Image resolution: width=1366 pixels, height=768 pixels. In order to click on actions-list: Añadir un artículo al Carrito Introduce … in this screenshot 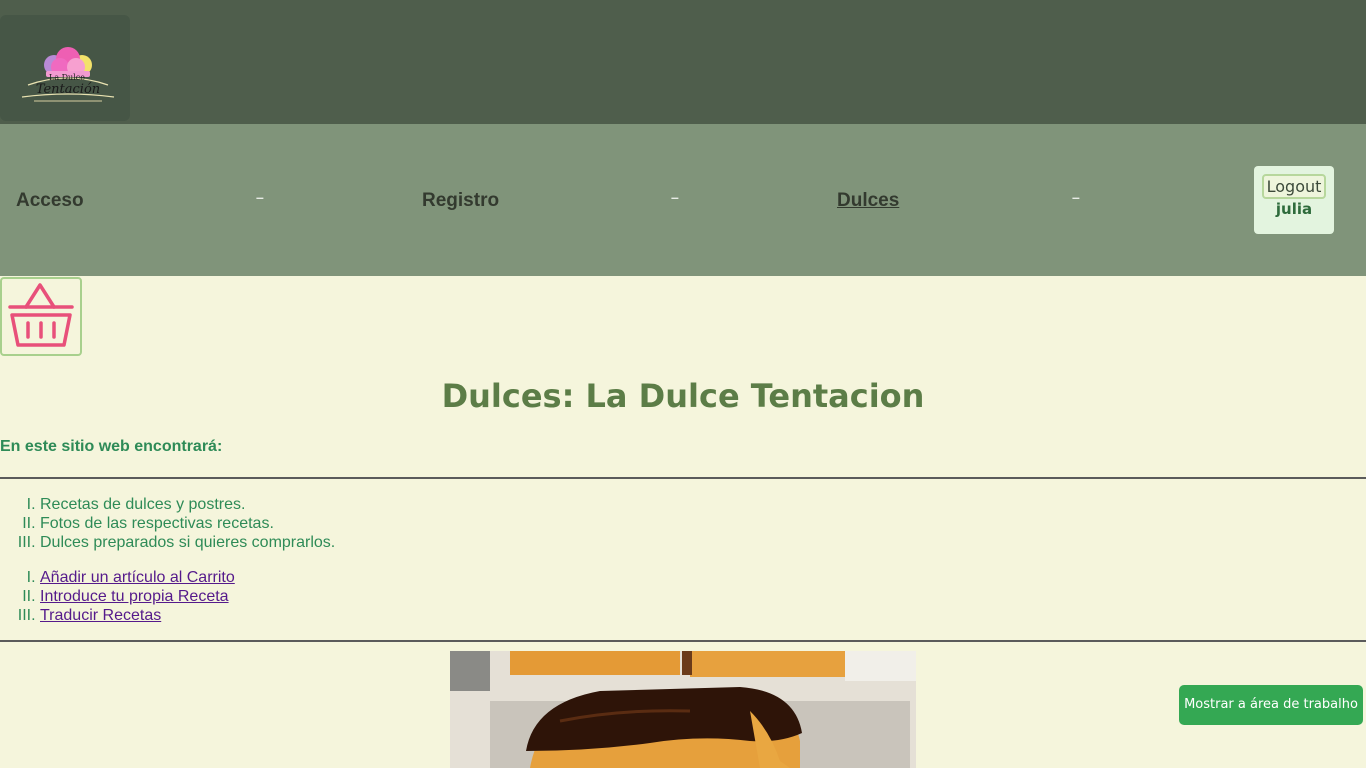, I will do `click(137, 596)`.